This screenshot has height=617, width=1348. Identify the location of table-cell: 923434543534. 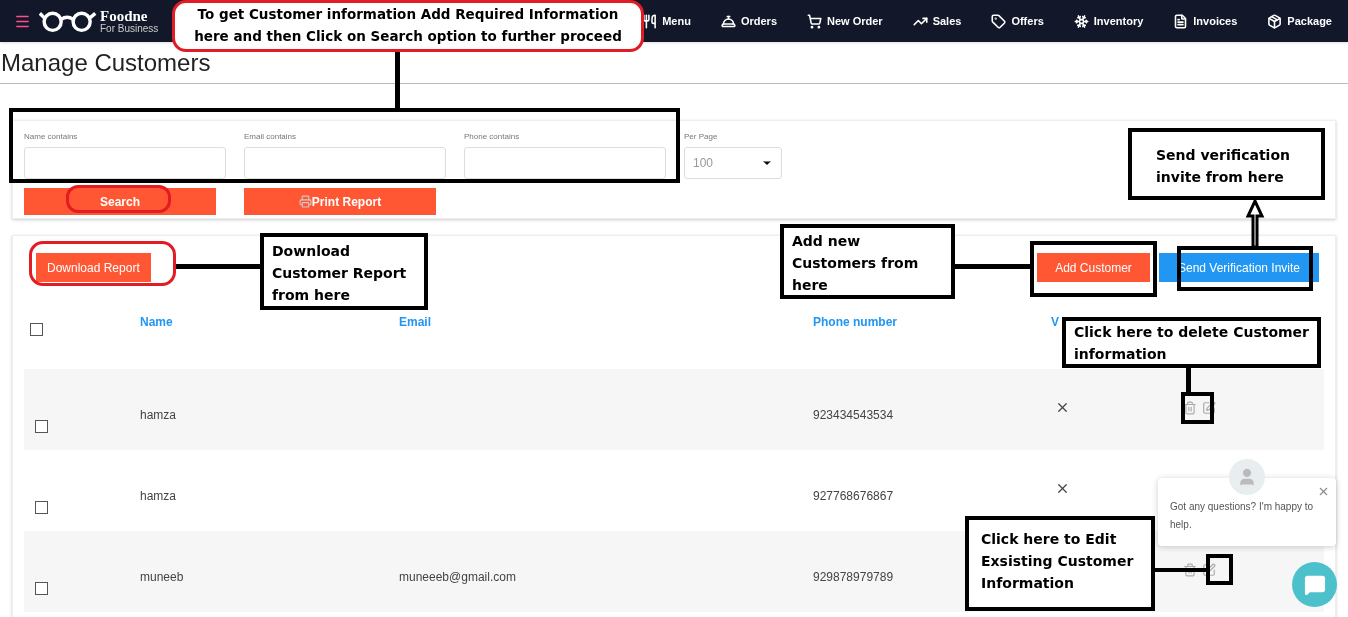
(853, 415).